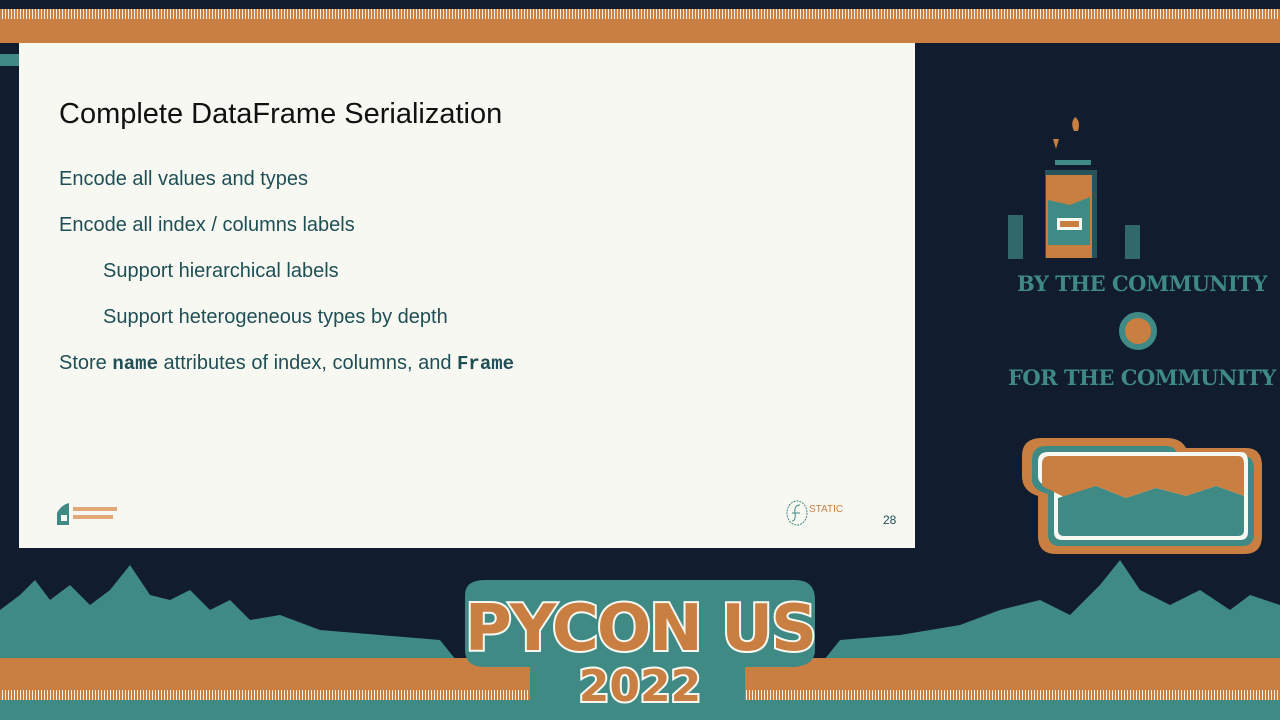 The height and width of the screenshot is (720, 1280). I want to click on svg-text: STATIC, so click(826, 509).